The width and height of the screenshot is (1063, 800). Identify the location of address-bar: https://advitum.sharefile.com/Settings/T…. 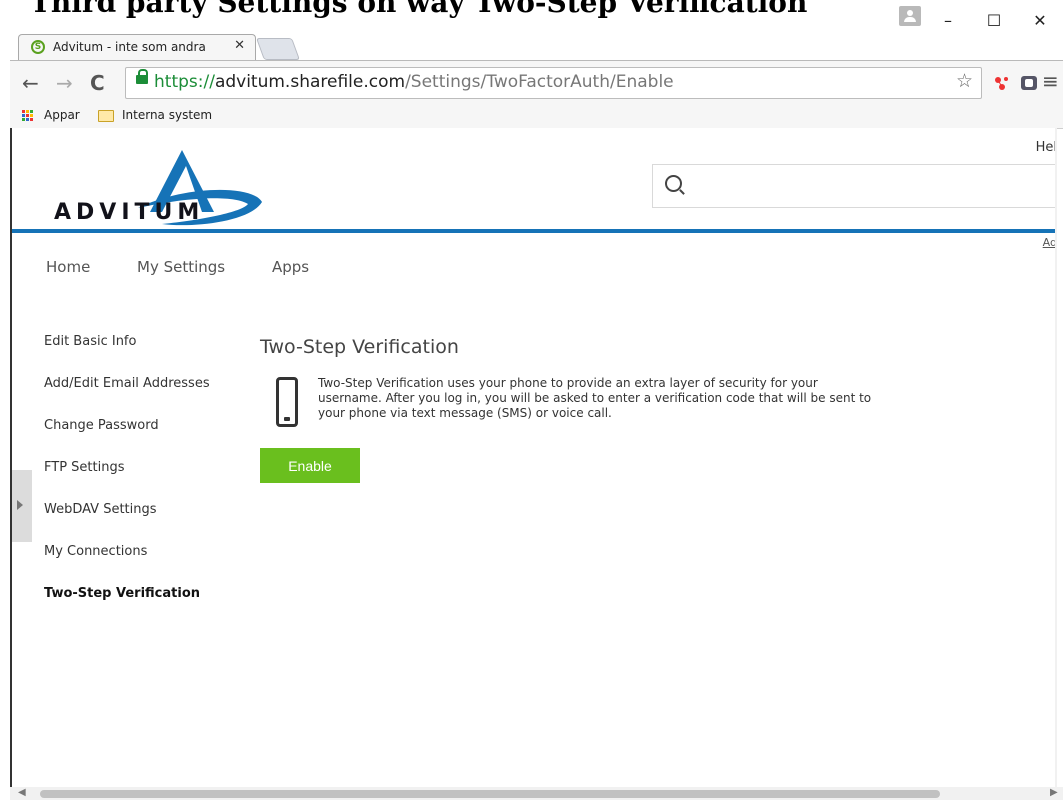
(553, 83).